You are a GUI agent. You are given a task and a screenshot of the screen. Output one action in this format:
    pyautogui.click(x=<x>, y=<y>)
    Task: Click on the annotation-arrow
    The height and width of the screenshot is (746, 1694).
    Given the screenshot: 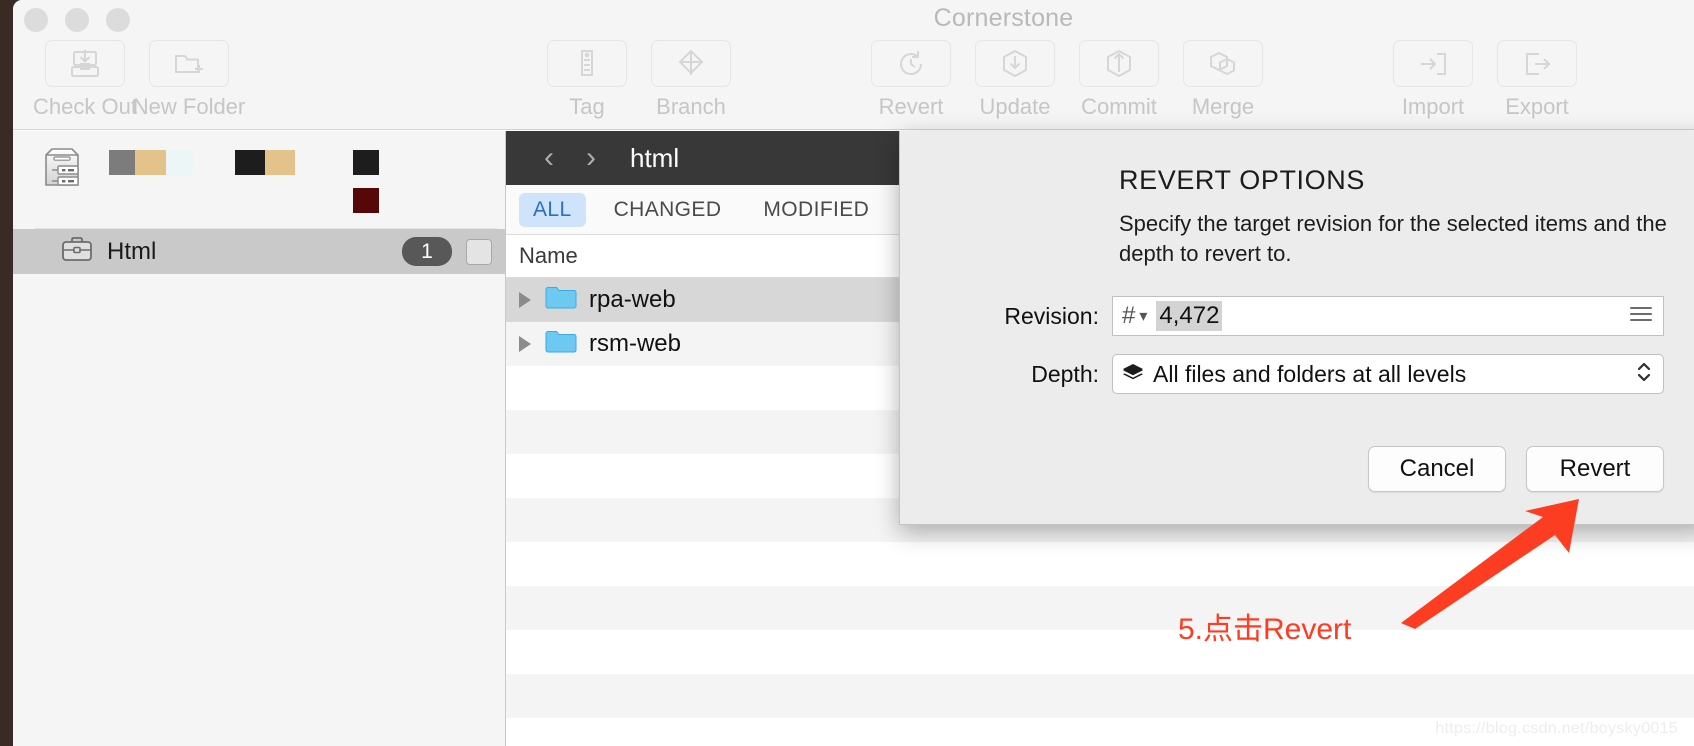 What is the action you would take?
    pyautogui.click(x=1490, y=564)
    